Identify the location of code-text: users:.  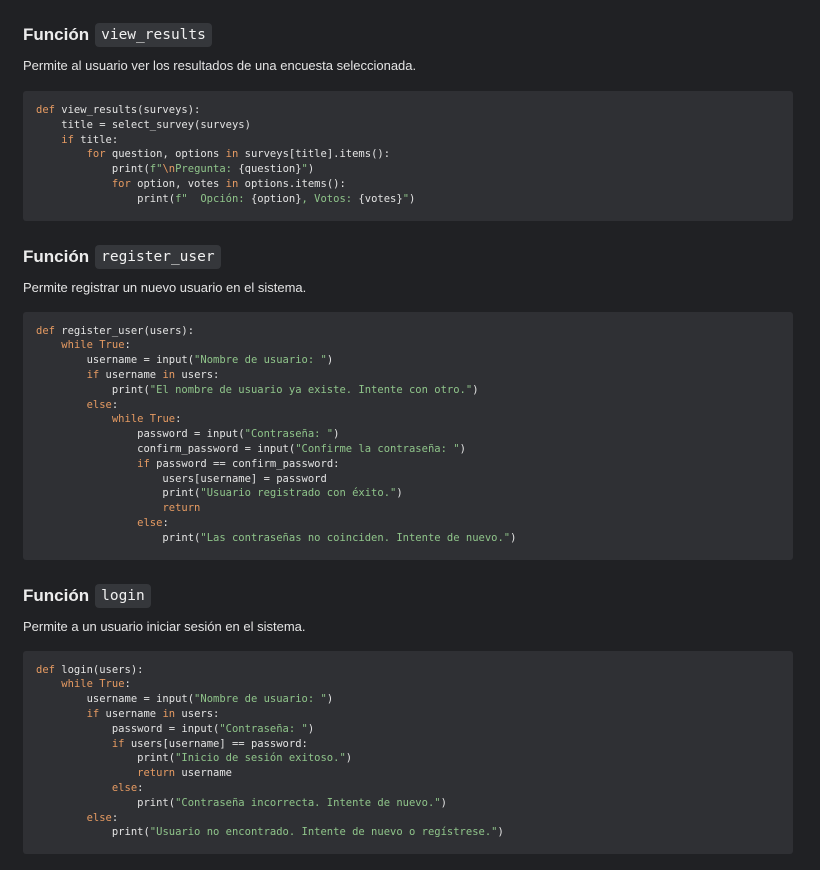
(197, 374).